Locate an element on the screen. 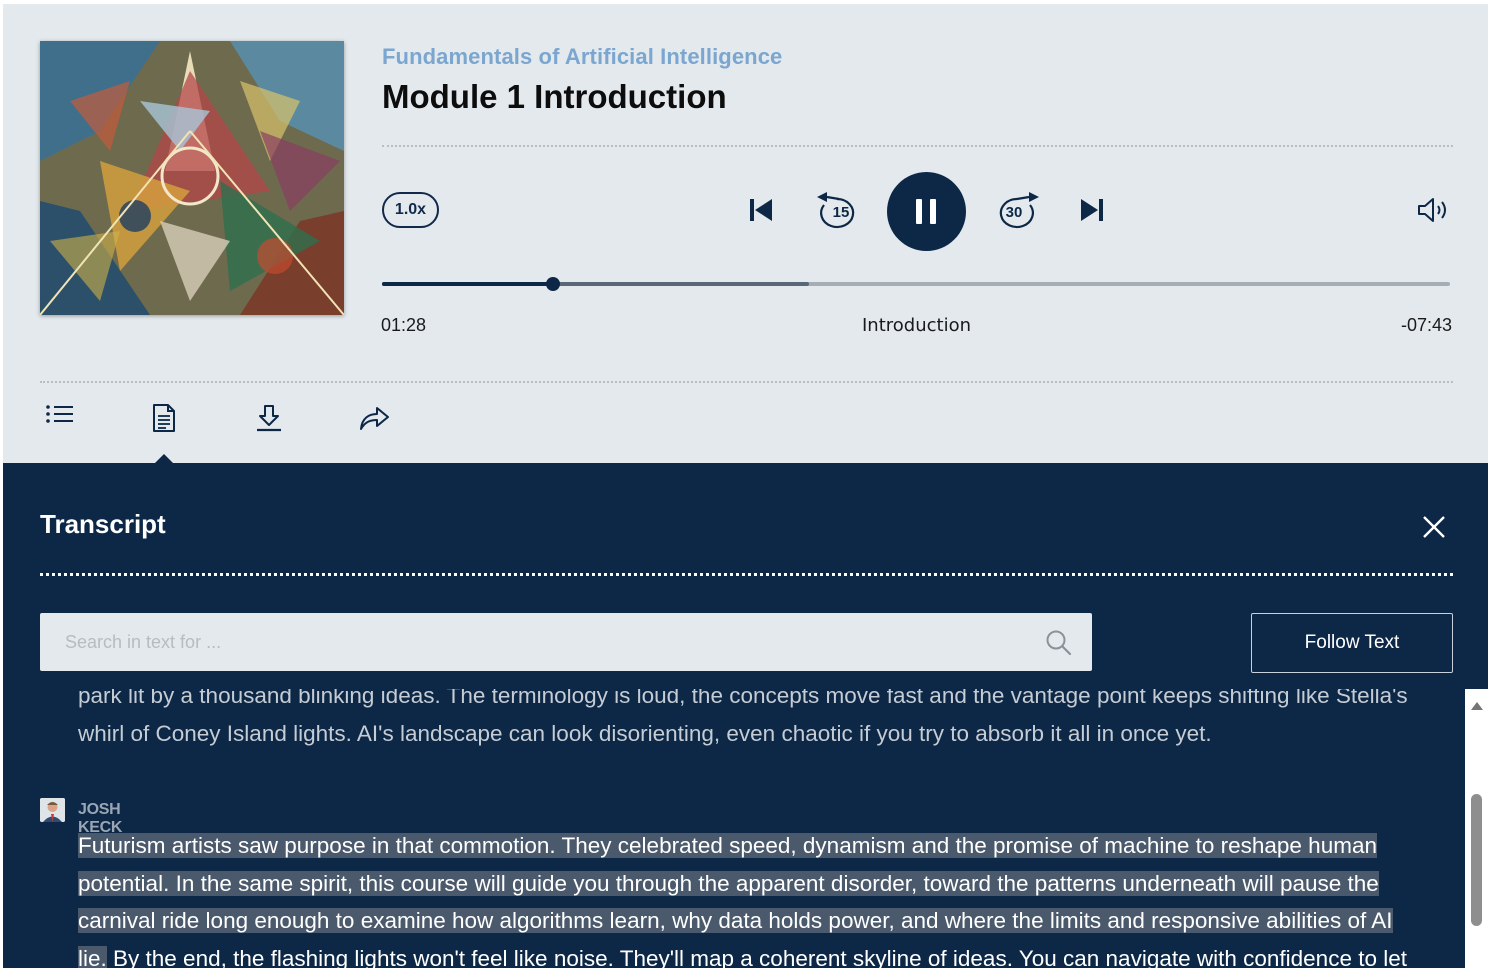  remaining-time: -07:43 is located at coordinates (1426, 325).